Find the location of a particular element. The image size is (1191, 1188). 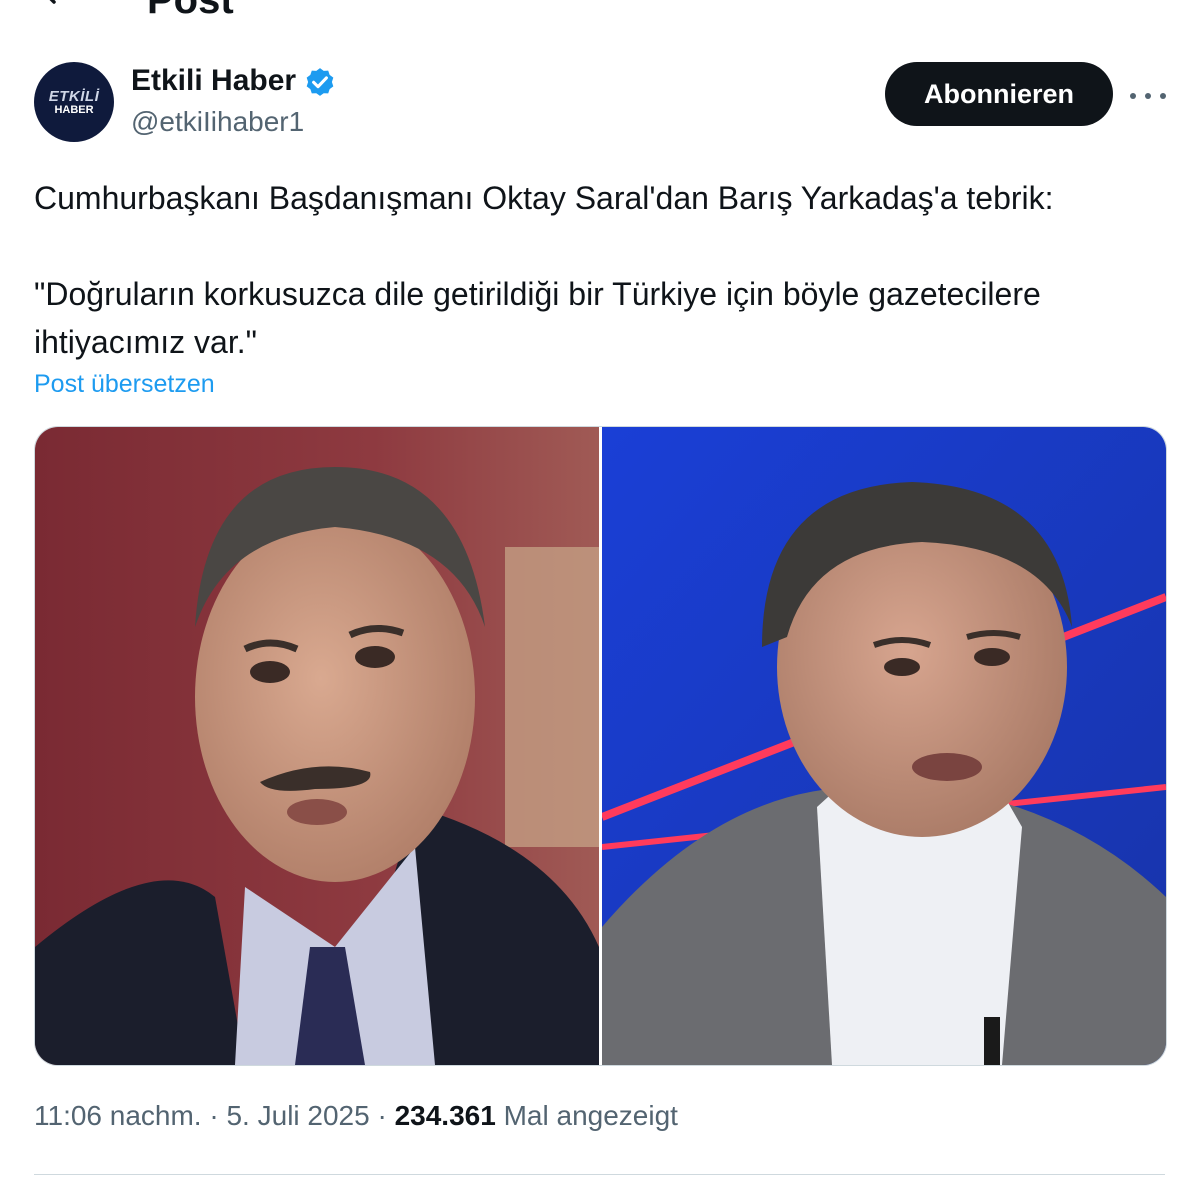

author-handle: @etkiIihaber1 is located at coordinates (217, 122).